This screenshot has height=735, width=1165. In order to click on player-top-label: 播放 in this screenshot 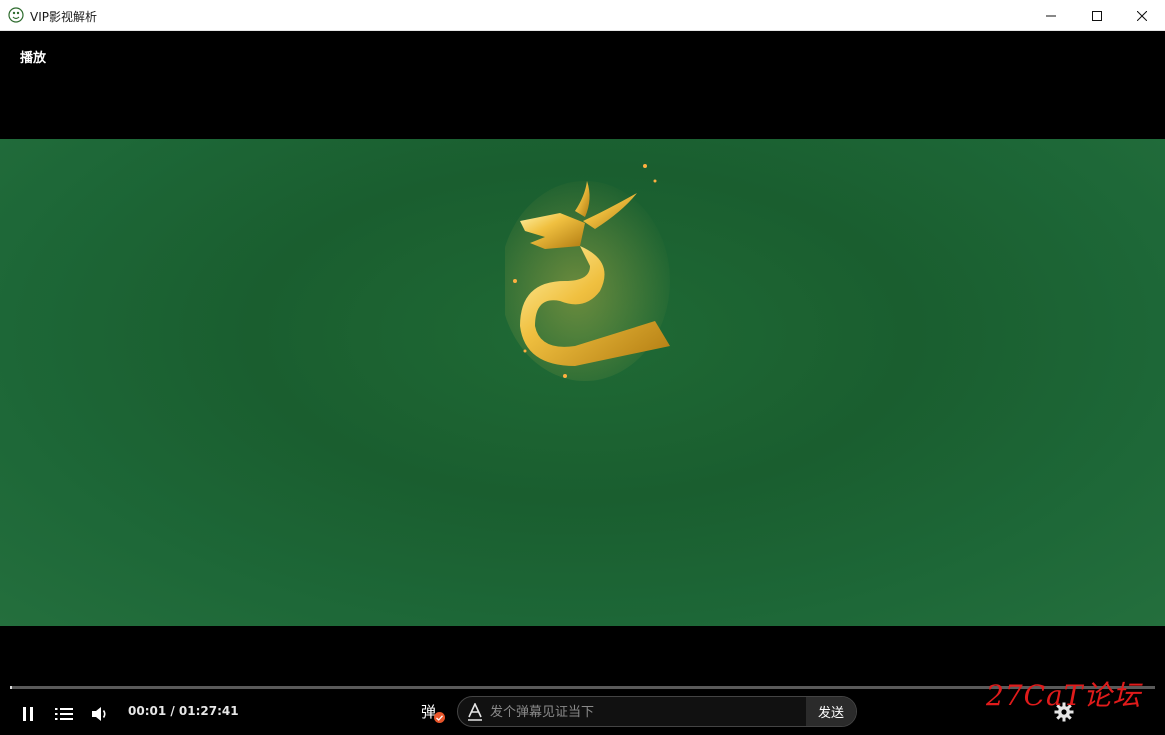, I will do `click(33, 58)`.